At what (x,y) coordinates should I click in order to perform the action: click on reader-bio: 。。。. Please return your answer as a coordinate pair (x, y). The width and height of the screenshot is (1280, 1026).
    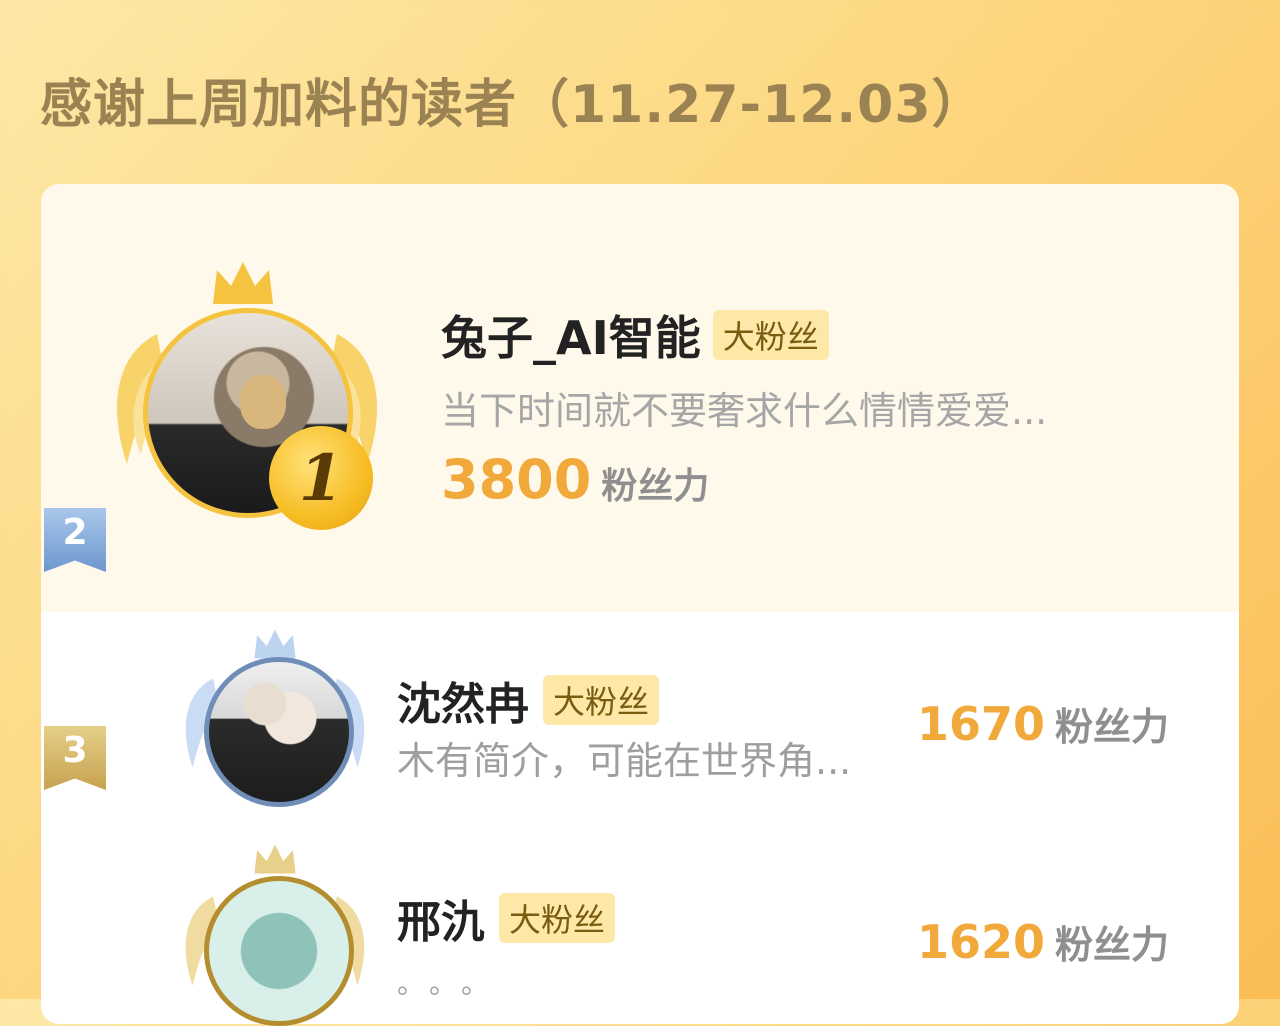
    Looking at the image, I should click on (452, 983).